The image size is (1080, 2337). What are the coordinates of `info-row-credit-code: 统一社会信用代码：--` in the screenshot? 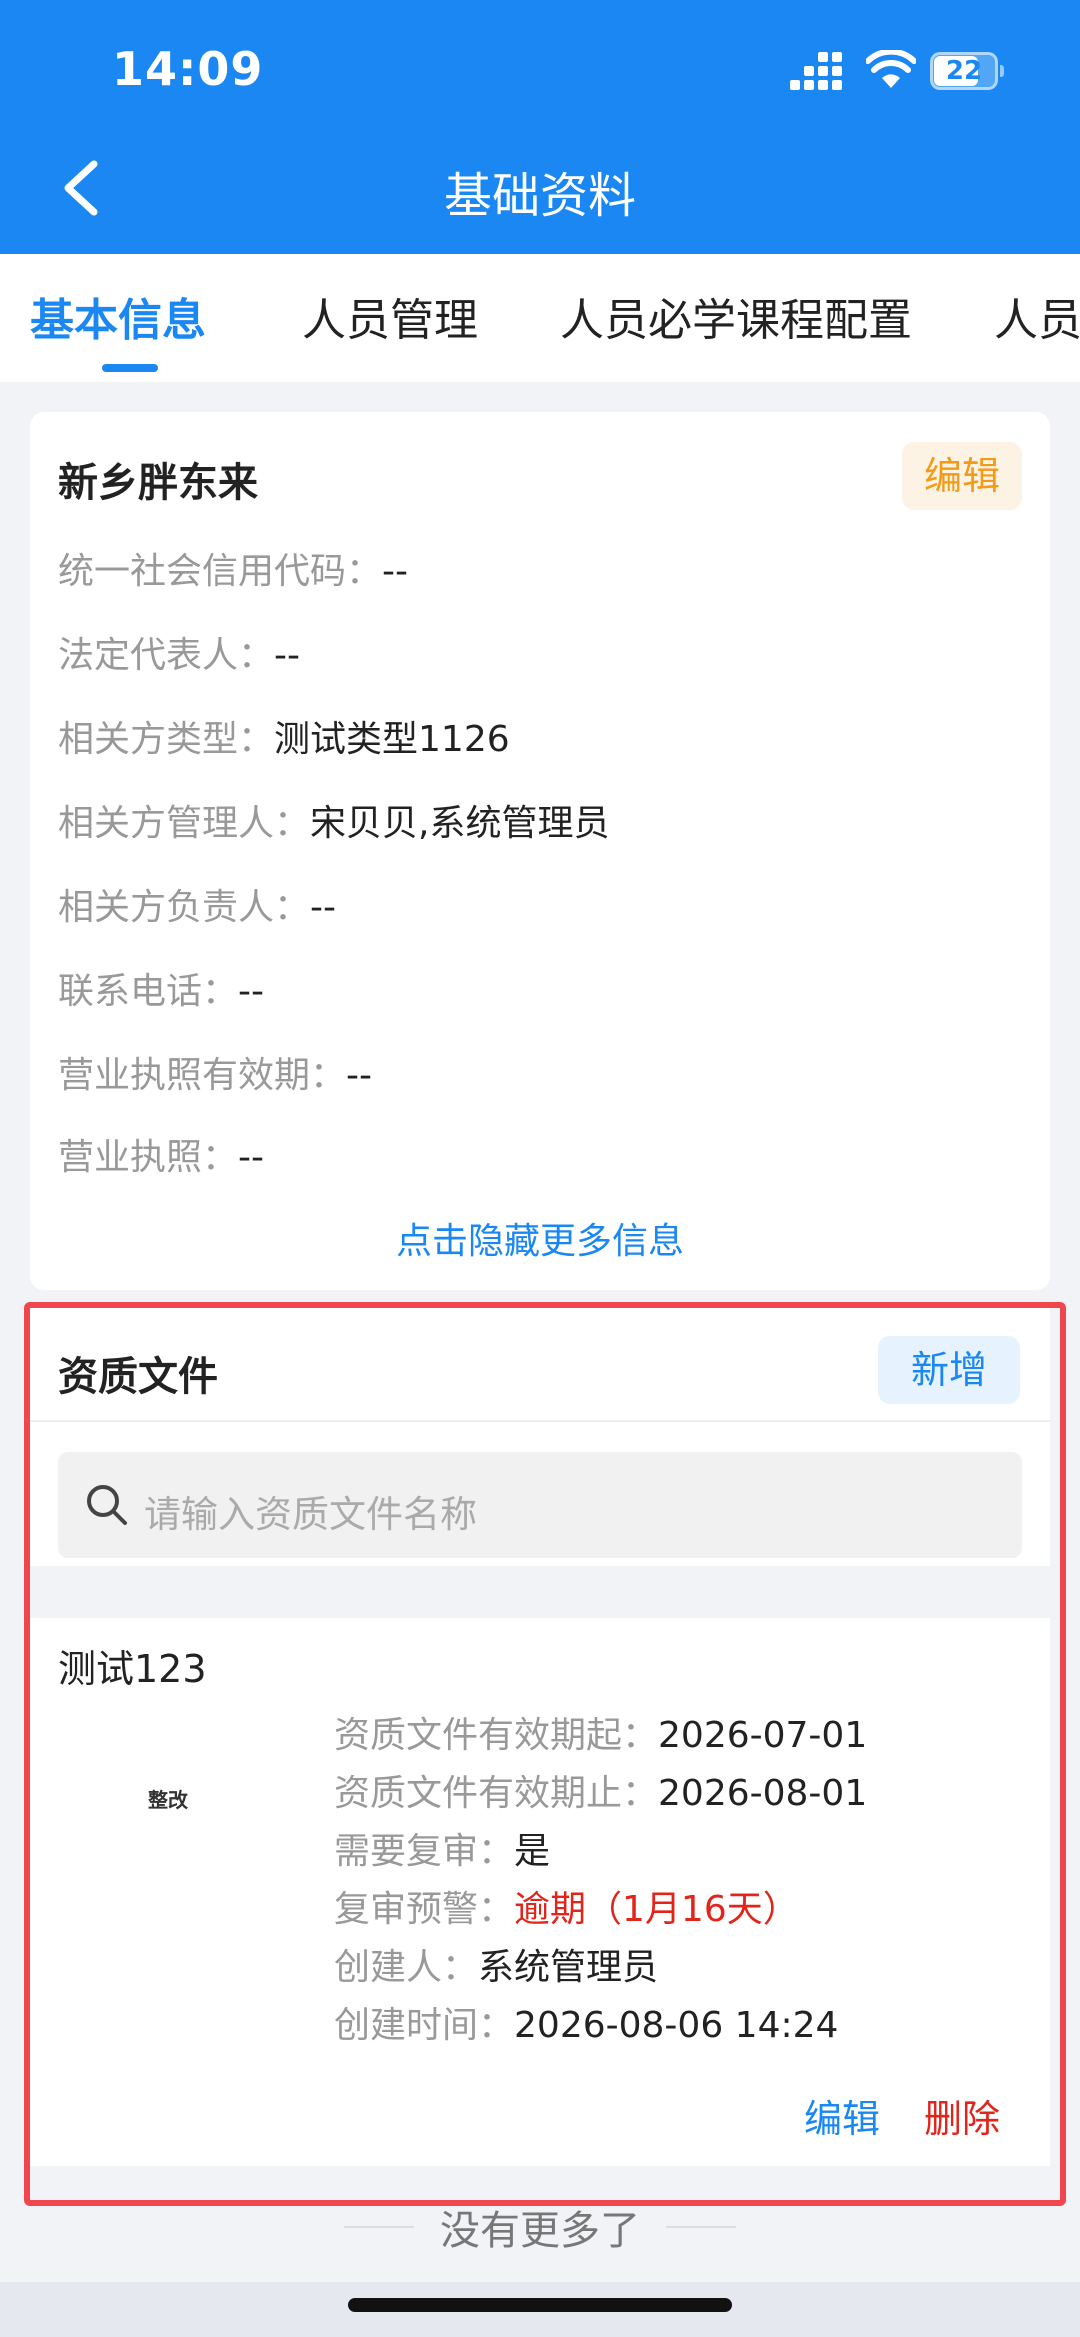 It's located at (233, 571).